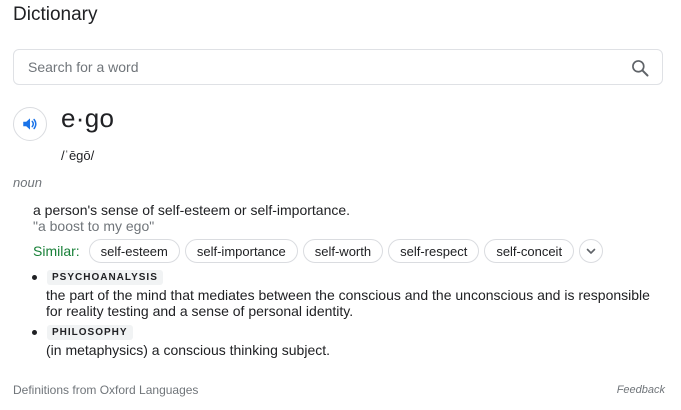  What do you see at coordinates (640, 68) in the screenshot?
I see `search-icon` at bounding box center [640, 68].